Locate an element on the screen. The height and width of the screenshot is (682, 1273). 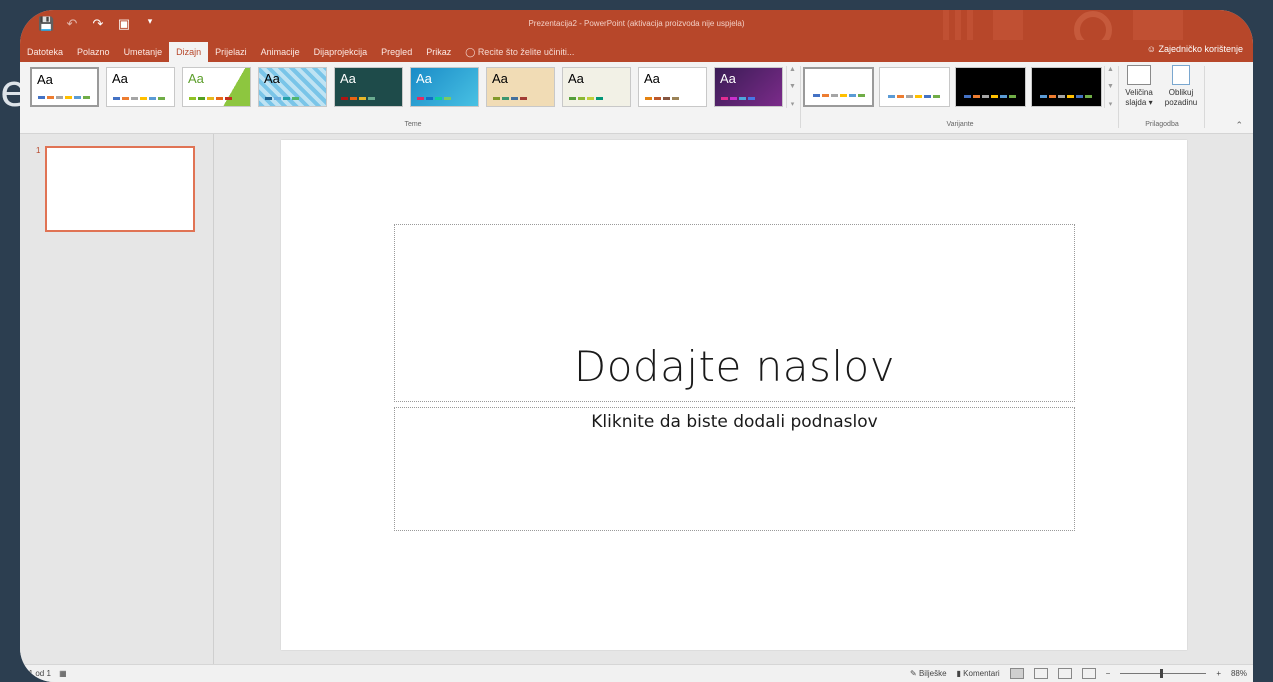
zoom-out-button: − is located at coordinates (1108, 673).